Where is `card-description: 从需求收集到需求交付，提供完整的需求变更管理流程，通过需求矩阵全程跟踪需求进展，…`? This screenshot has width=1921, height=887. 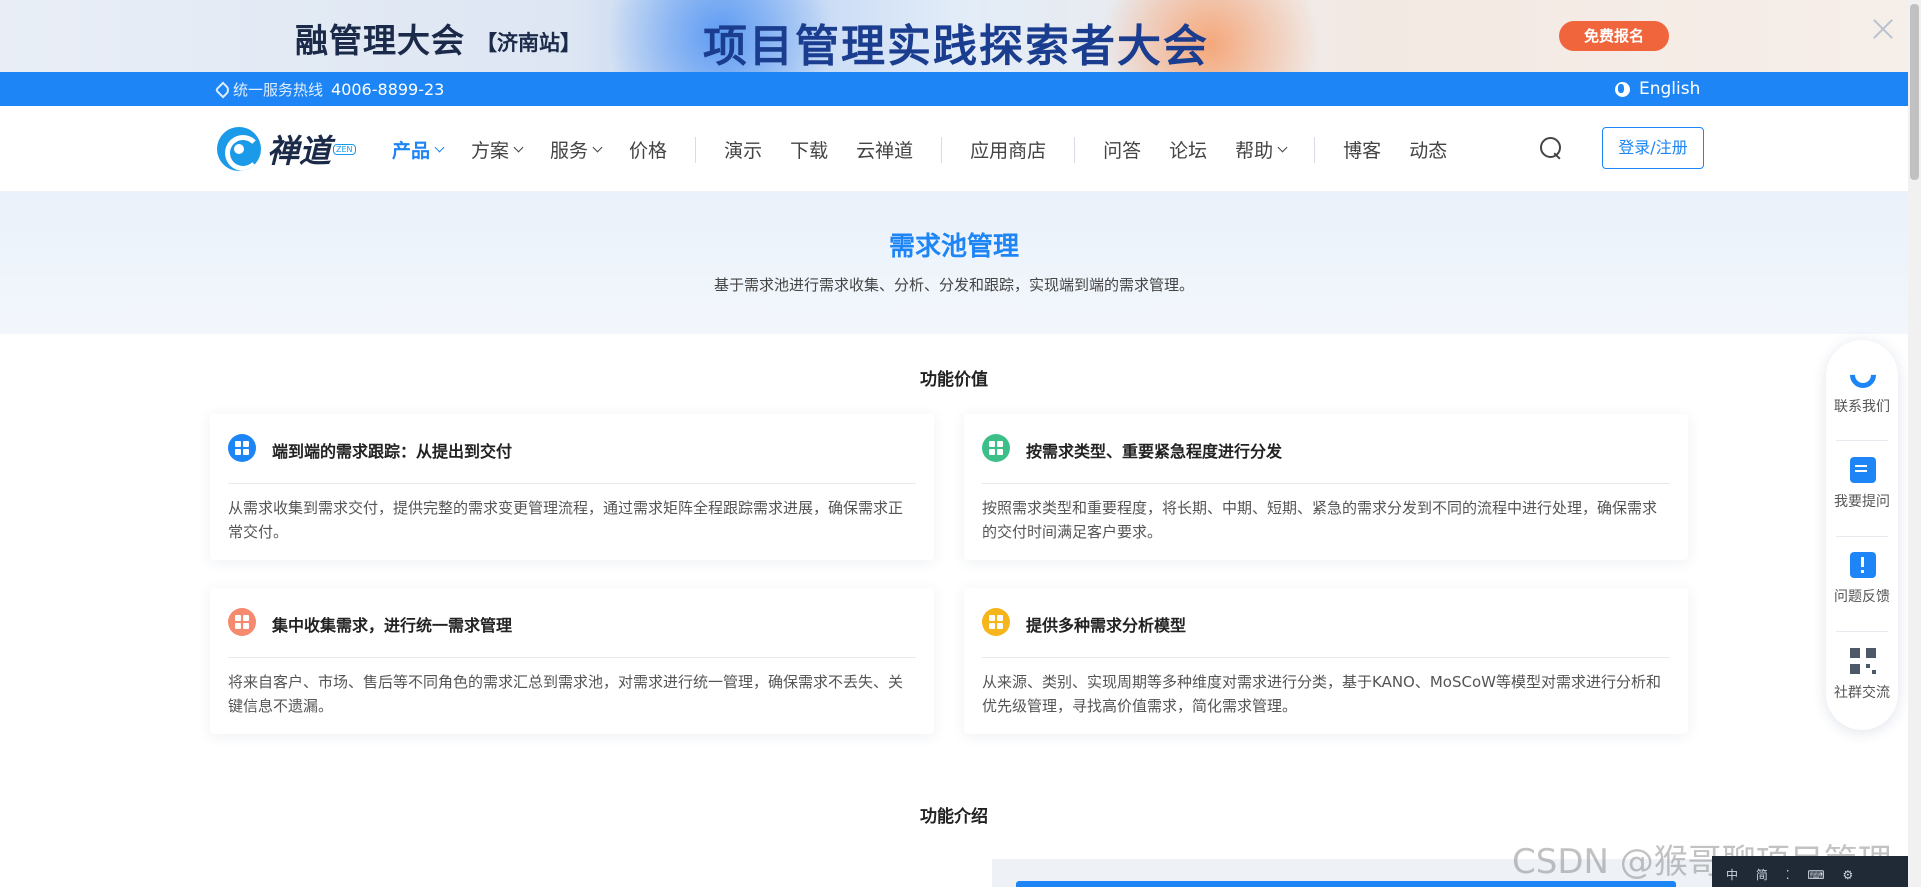
card-description: 从需求收集到需求交付，提供完整的需求变更管理流程，通过需求矩阵全程跟踪需求进展，… is located at coordinates (566, 520).